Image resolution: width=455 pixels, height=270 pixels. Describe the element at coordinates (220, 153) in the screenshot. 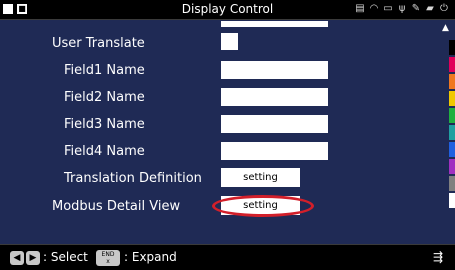

I see `row-field4-name: Field4 Name` at that location.